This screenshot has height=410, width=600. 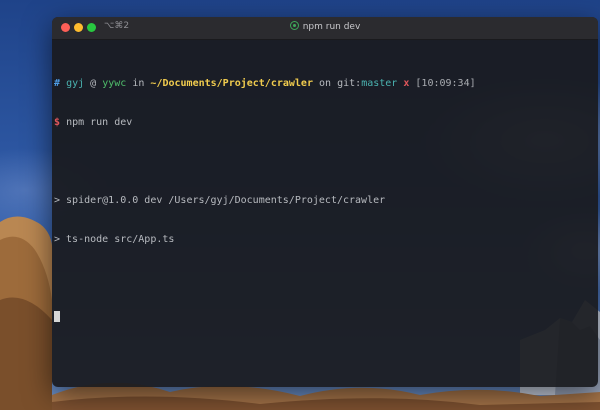 I want to click on prompt-dirty-marker: x, so click(x=406, y=83).